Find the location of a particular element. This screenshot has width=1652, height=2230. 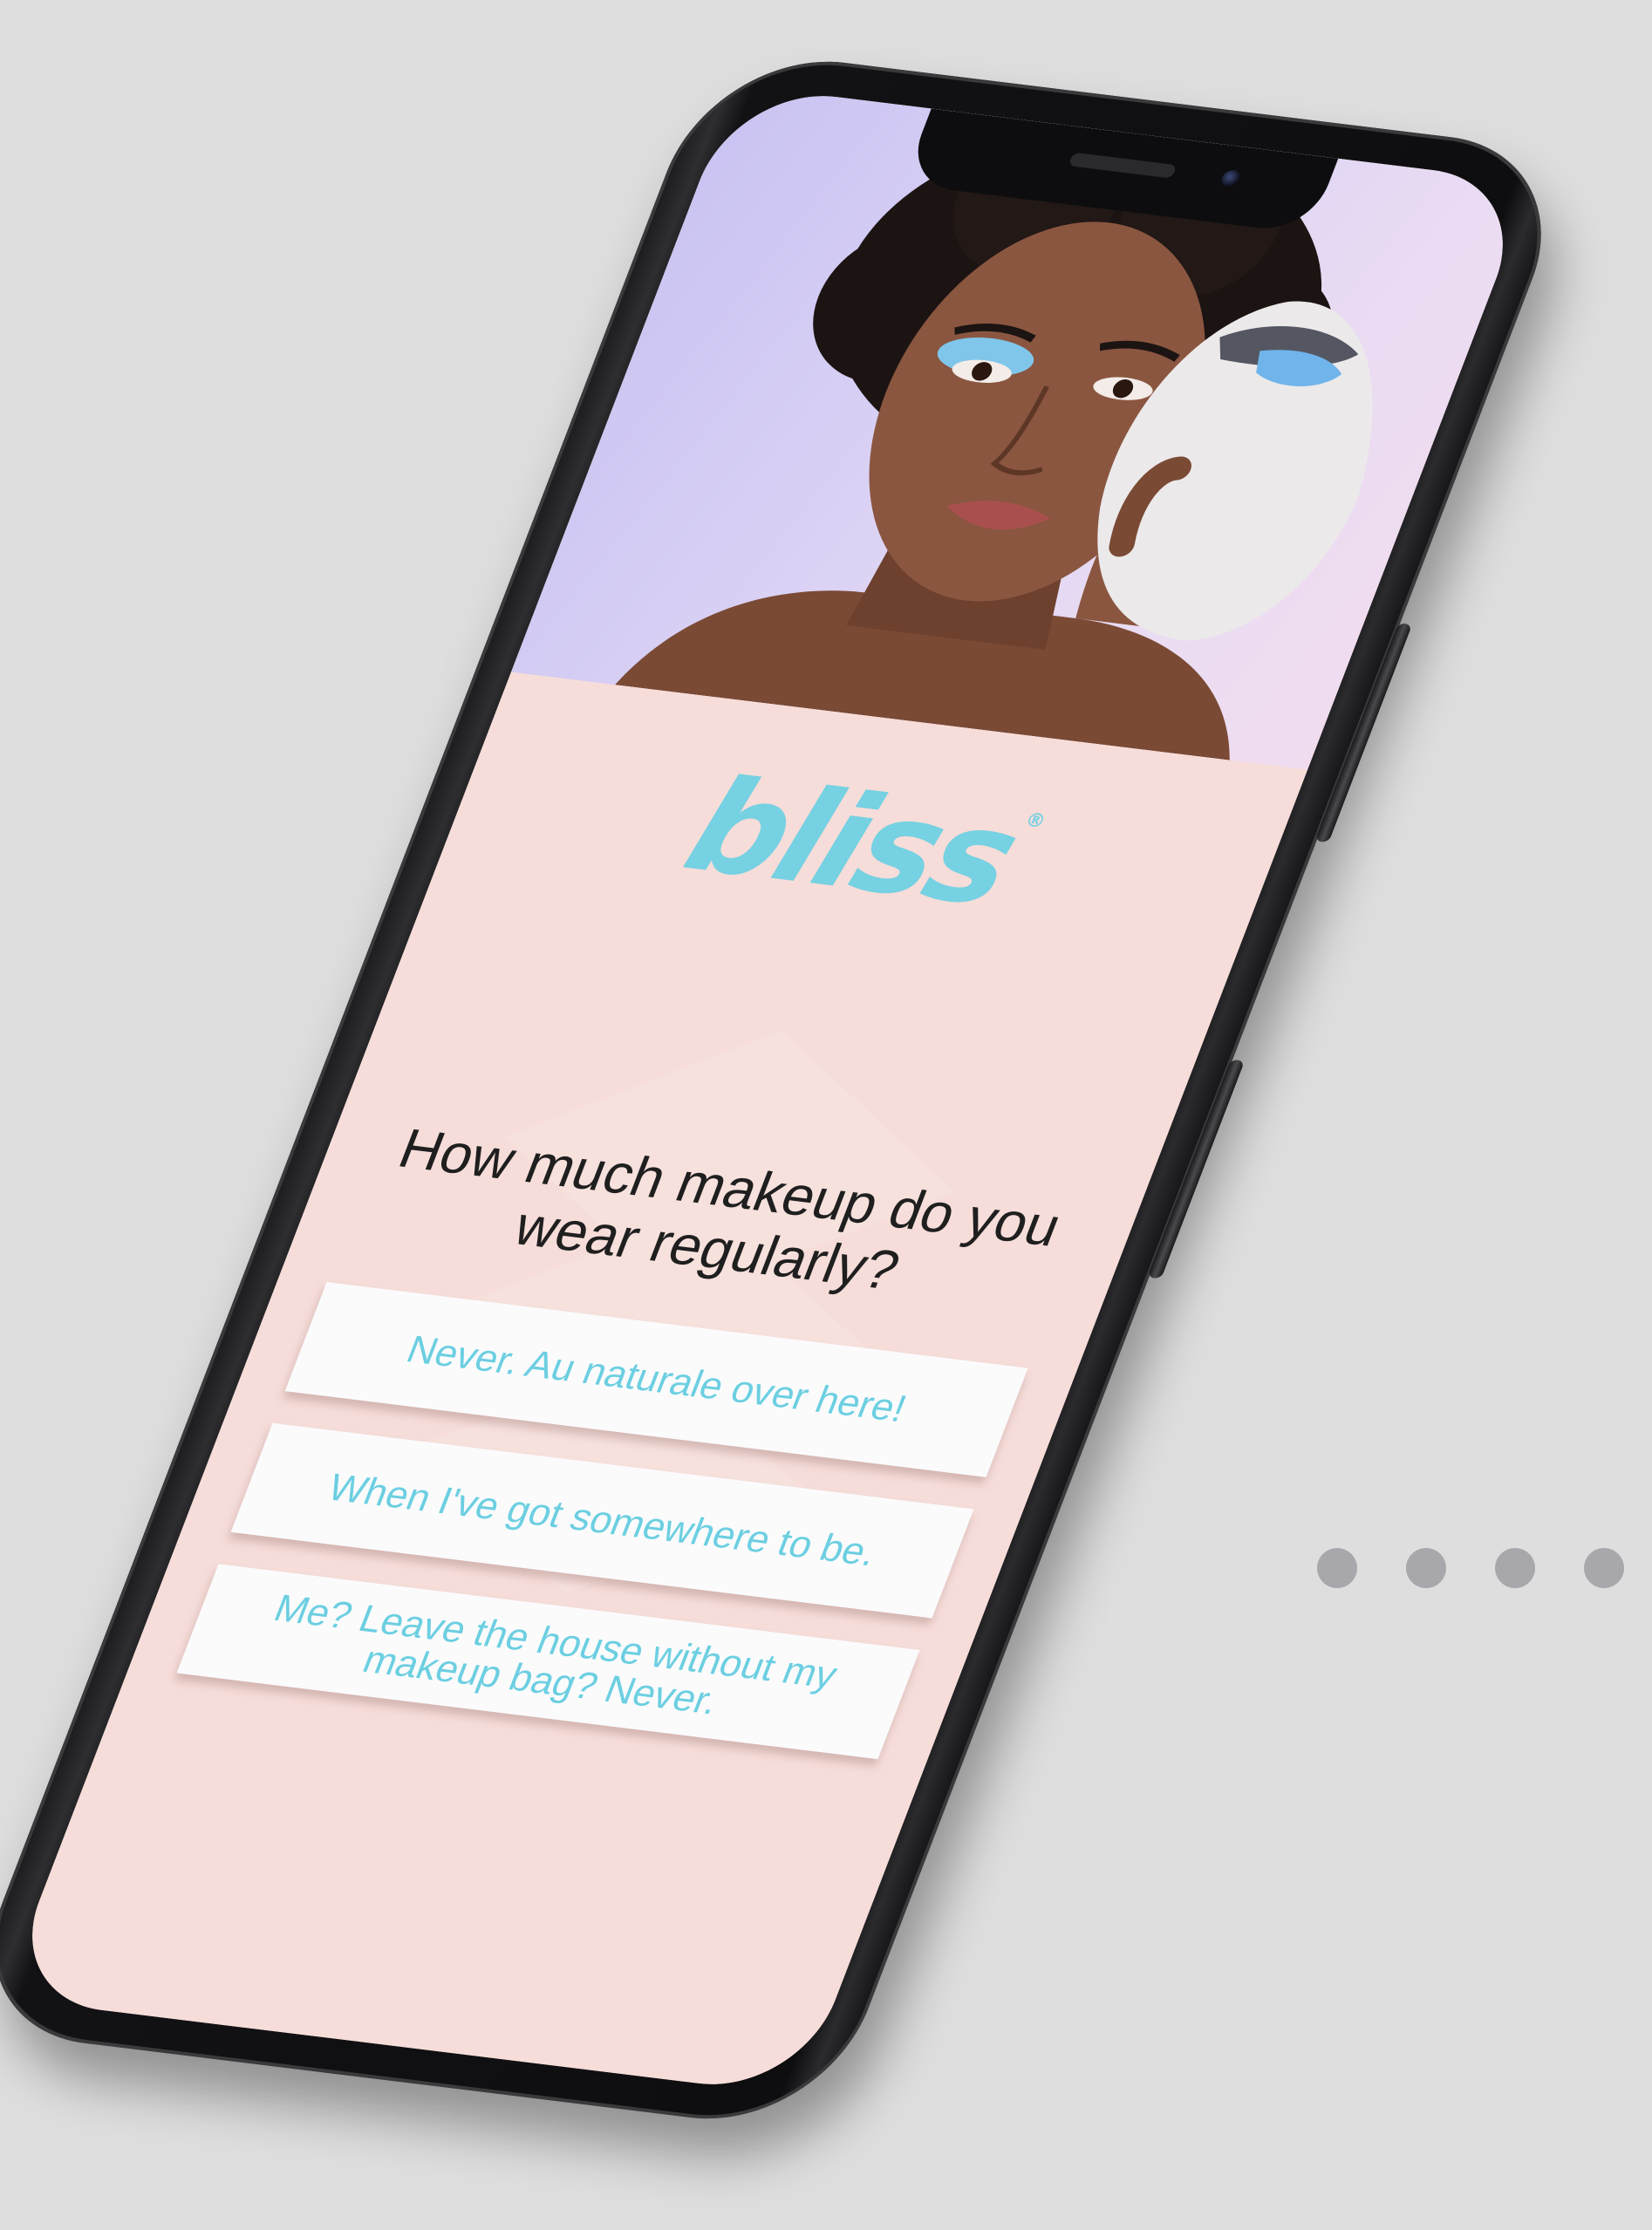

pagination-dots is located at coordinates (1470, 1568).